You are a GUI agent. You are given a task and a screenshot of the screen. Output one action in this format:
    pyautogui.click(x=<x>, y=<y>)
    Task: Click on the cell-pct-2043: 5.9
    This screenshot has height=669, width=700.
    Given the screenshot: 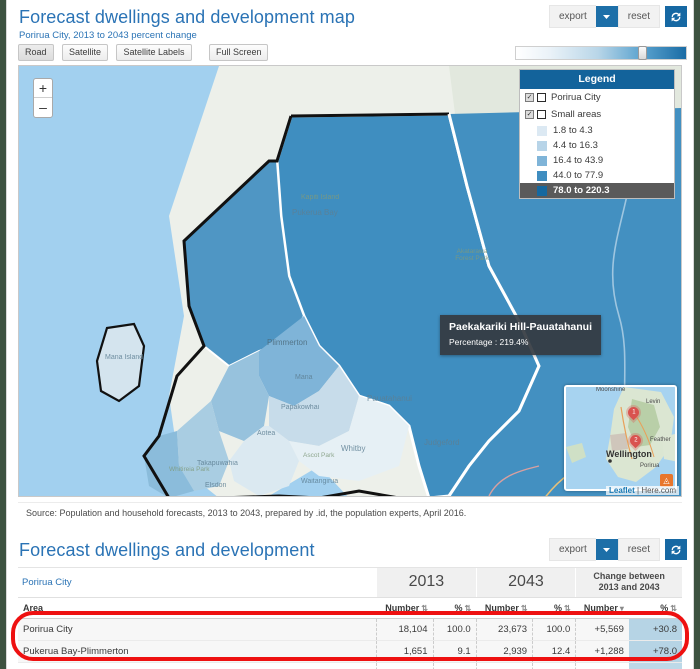 What is the action you would take?
    pyautogui.click(x=554, y=665)
    